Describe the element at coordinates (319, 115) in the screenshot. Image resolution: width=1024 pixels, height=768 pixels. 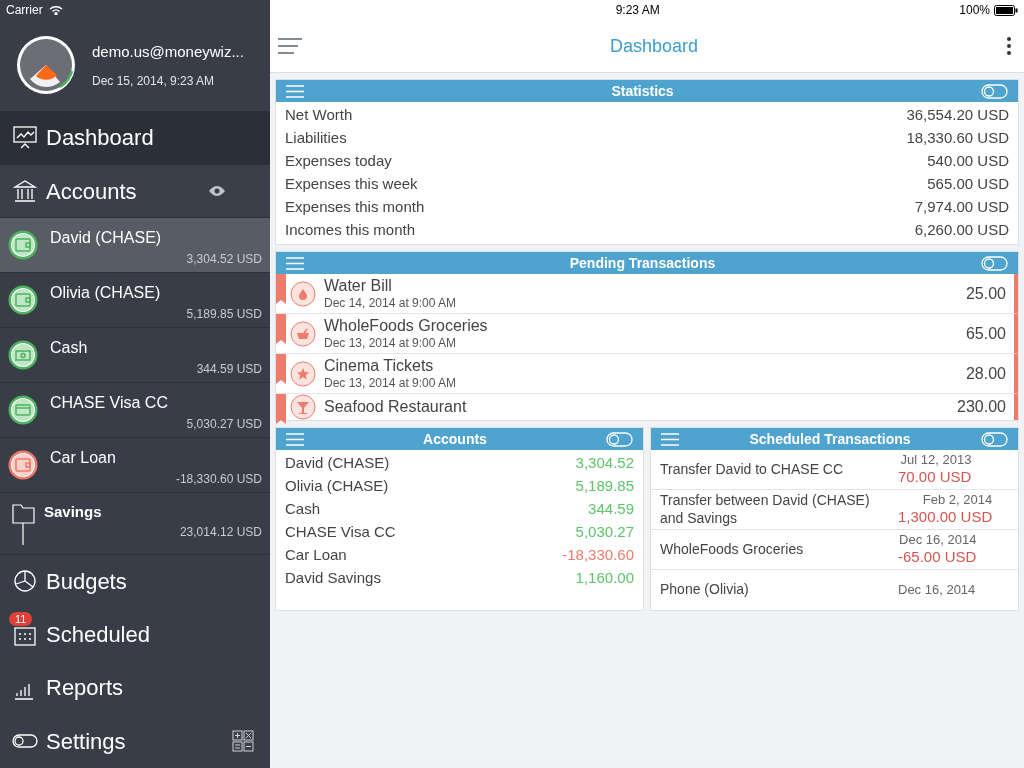
I see `stat-label: Net Worth` at that location.